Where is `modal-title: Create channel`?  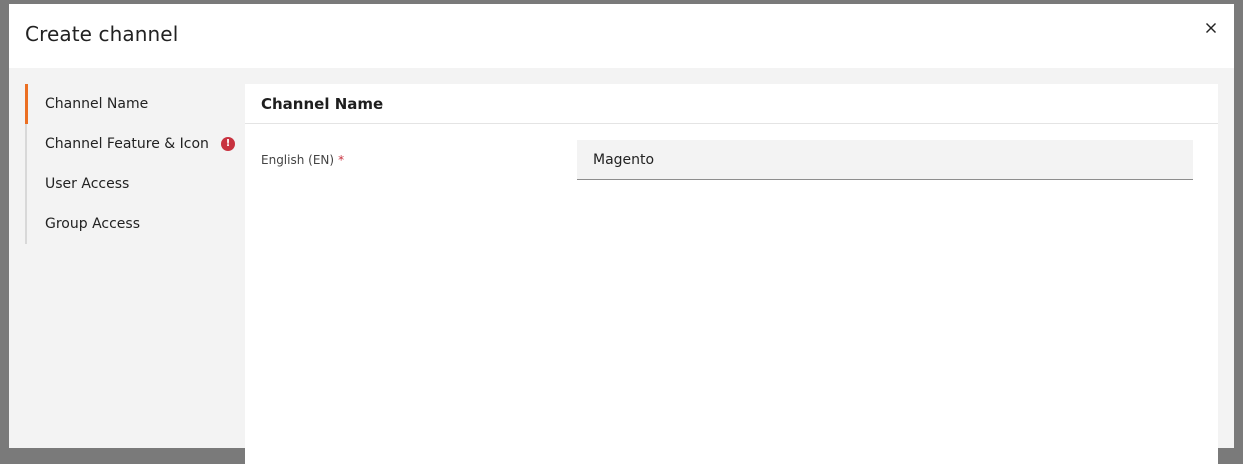
modal-title: Create channel is located at coordinates (102, 34).